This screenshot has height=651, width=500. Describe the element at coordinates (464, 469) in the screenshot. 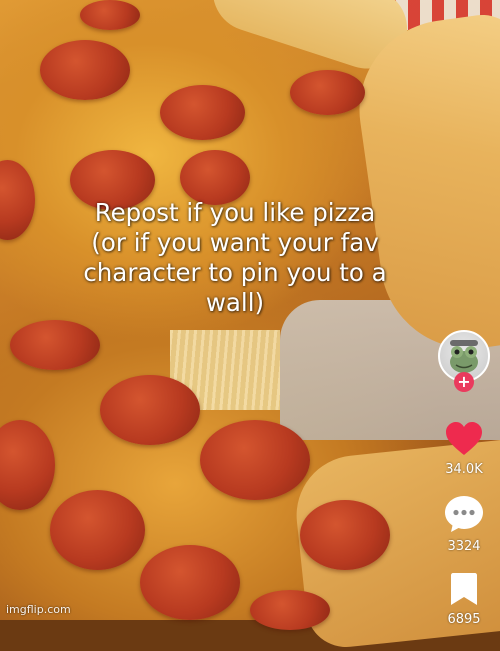

I see `like-count: 34.0K` at that location.